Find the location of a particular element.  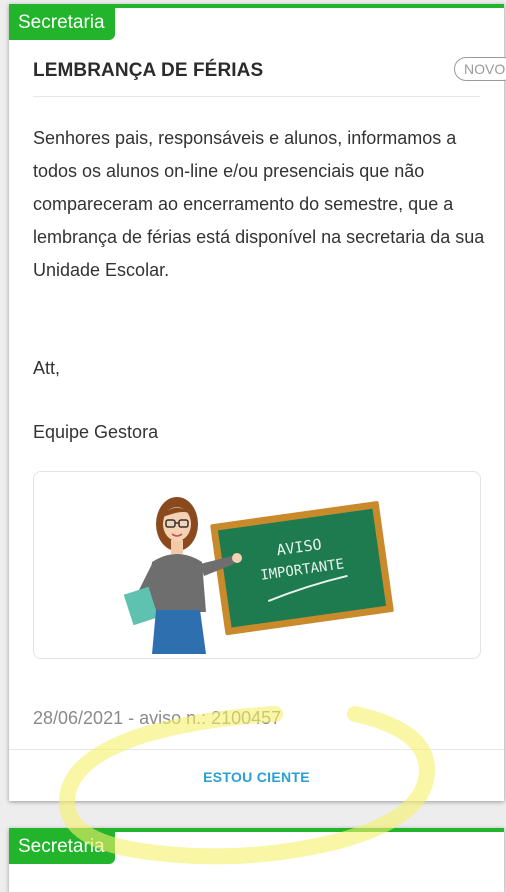

notice-card-next: Secretaria is located at coordinates (256, 860).